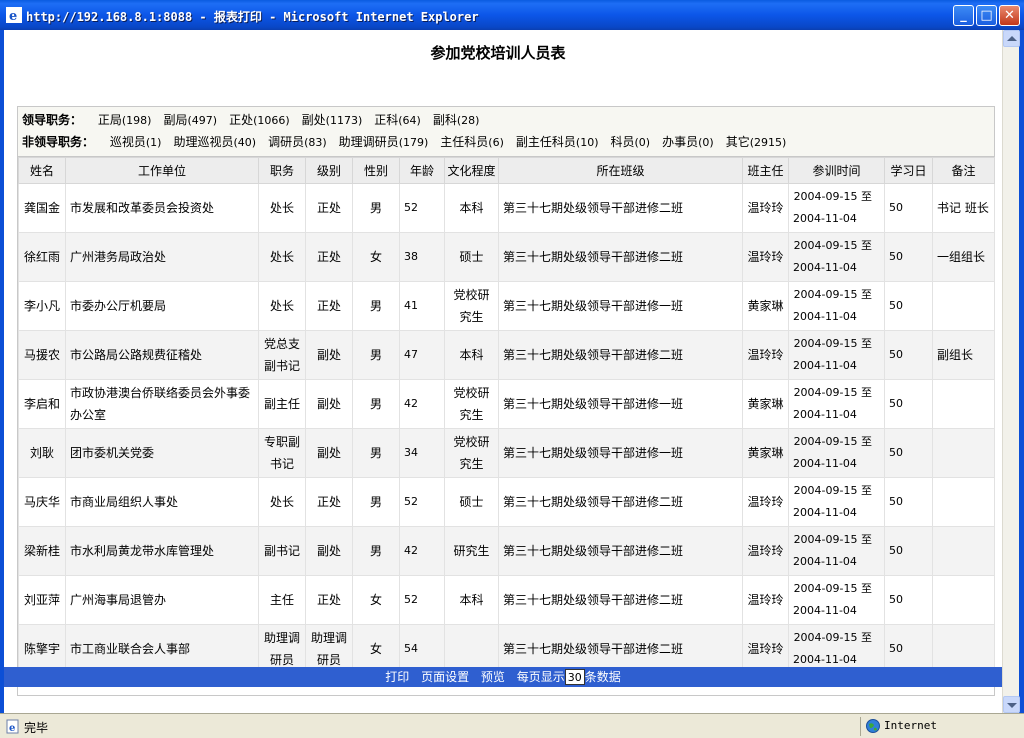  What do you see at coordinates (271, 120) in the screenshot?
I see `filter-count: (1066)` at bounding box center [271, 120].